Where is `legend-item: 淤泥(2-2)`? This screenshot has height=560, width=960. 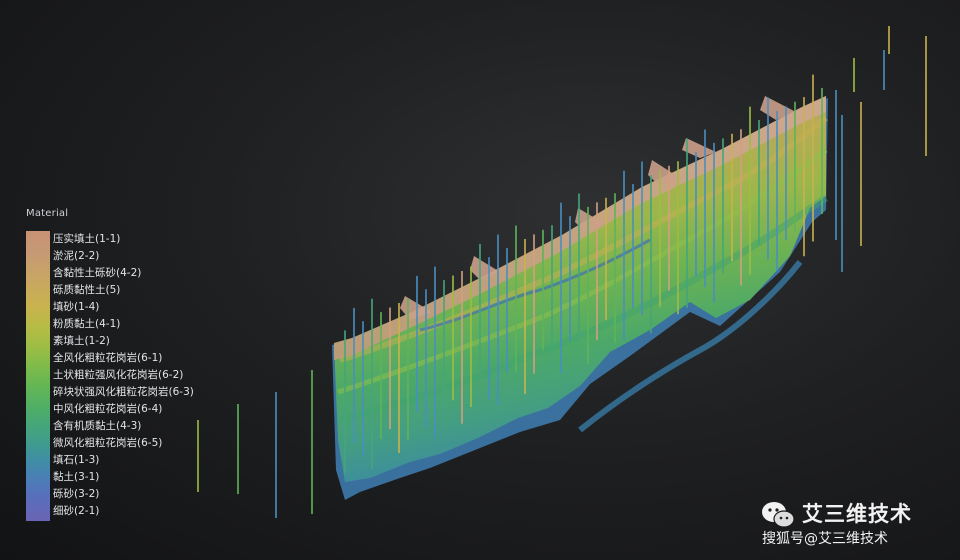 legend-item: 淤泥(2-2) is located at coordinates (76, 256).